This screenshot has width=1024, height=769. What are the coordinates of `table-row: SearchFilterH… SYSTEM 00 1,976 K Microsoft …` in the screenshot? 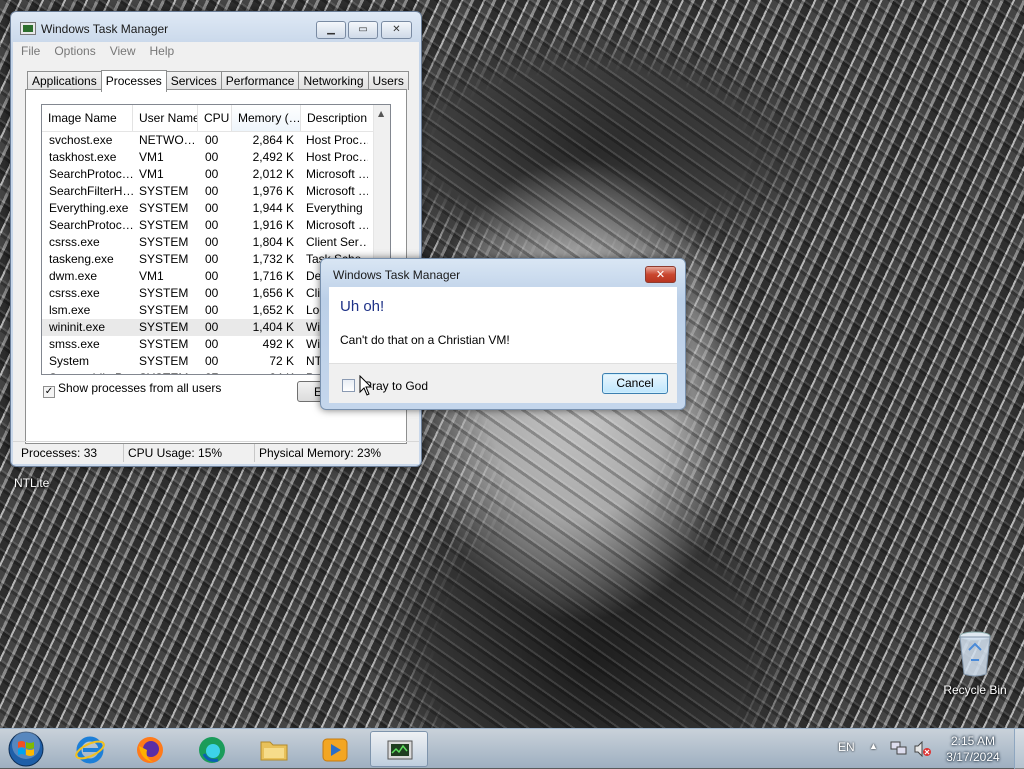 It's located at (216, 191).